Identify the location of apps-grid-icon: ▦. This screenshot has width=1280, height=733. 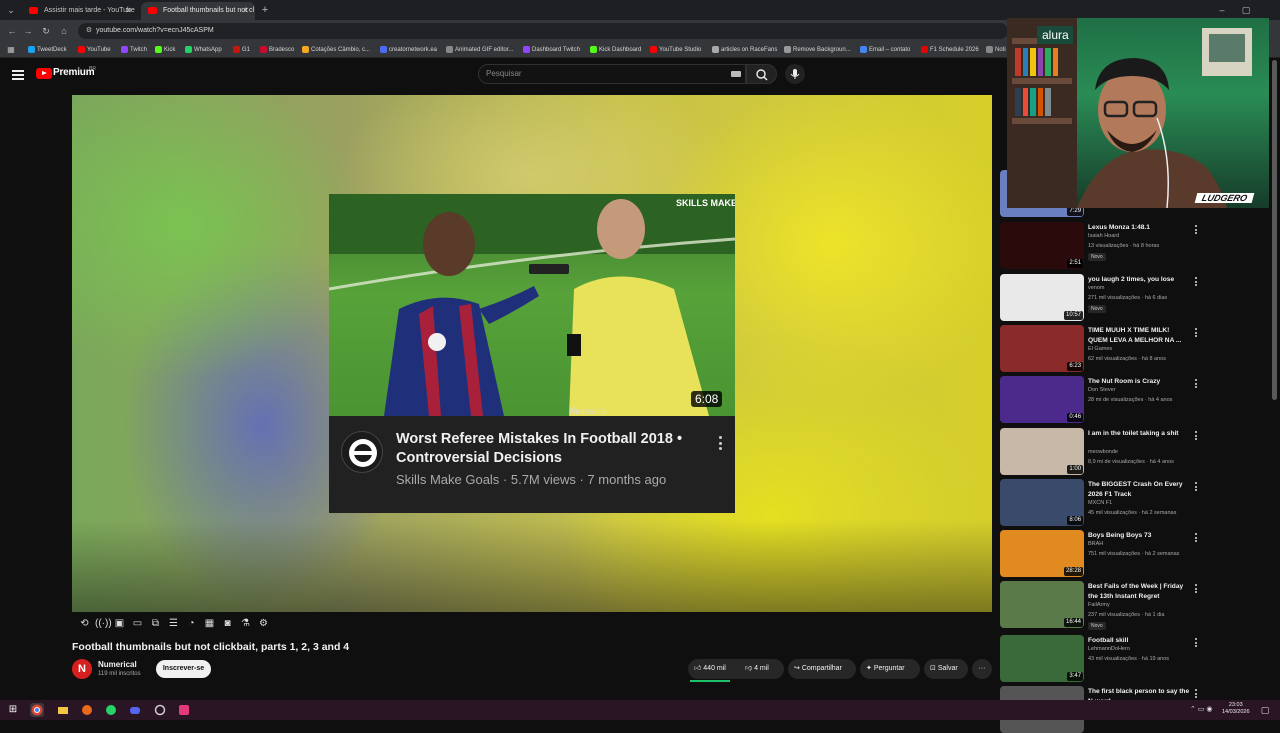
(11, 50).